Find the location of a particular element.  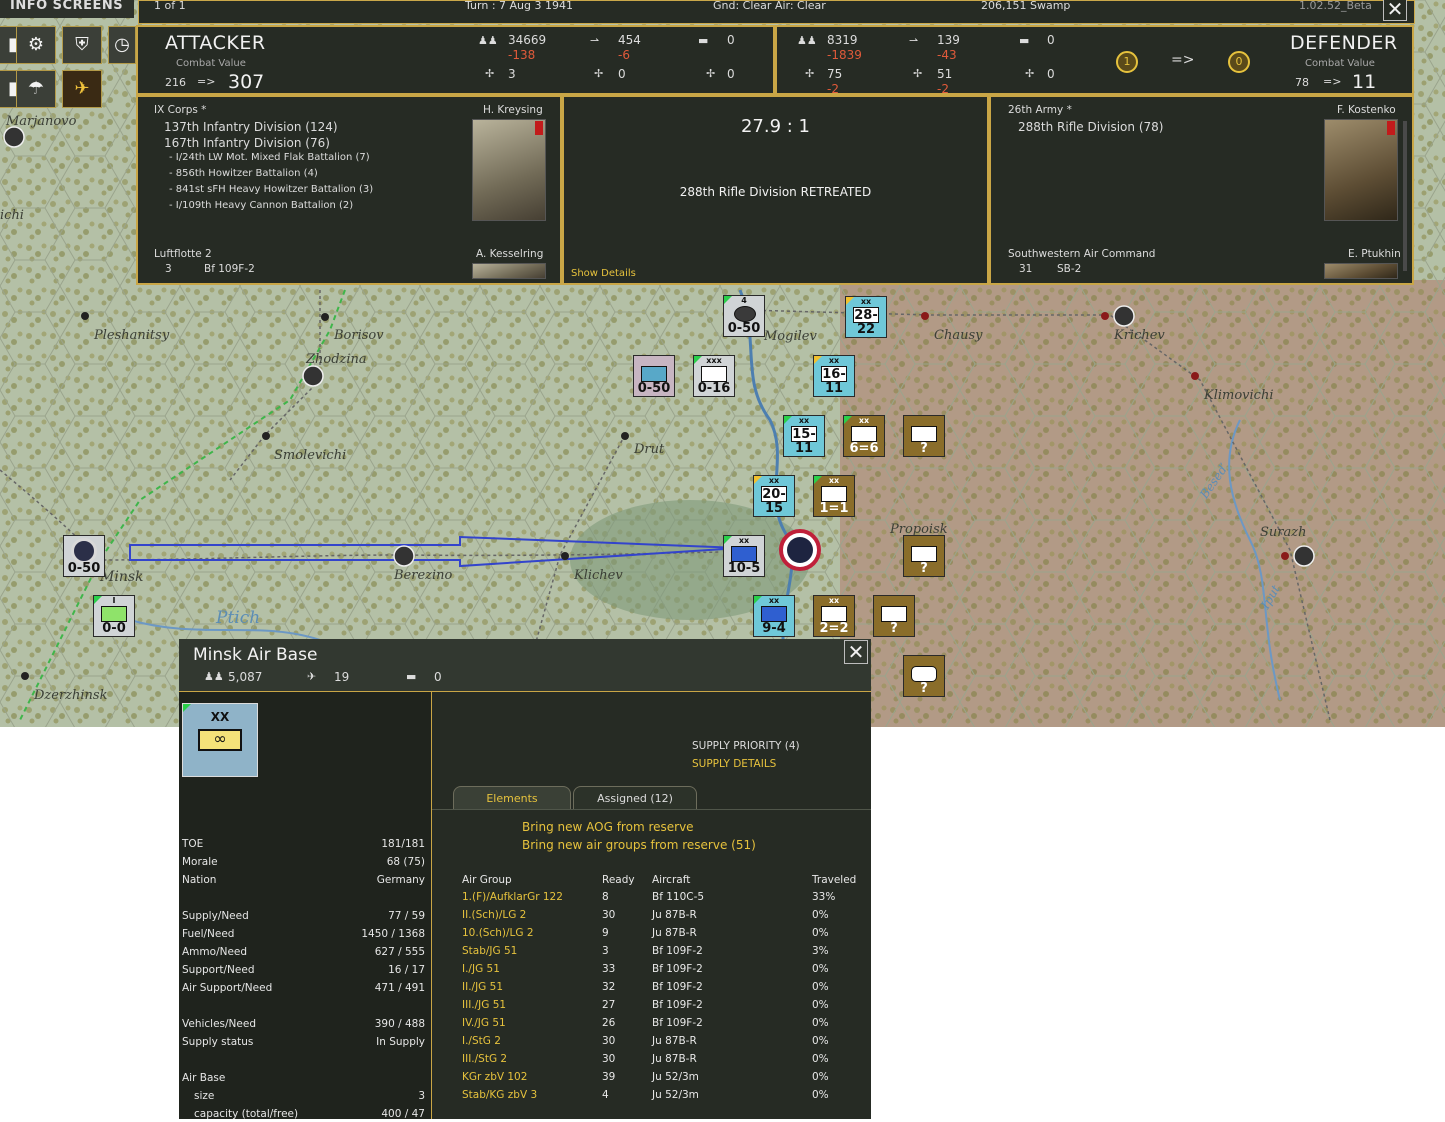

table-row: I./StG 2 30 Ju 87B-R 0% is located at coordinates (662, 1044).